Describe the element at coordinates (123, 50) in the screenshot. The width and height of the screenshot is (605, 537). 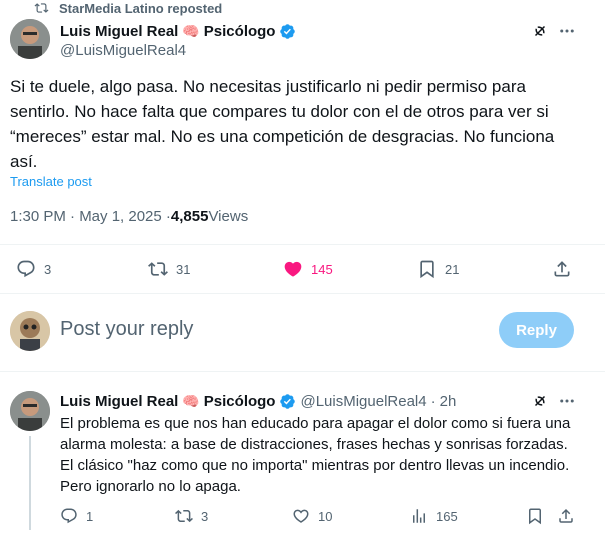
I see `author-handle: @LuisMiguelReal4` at that location.